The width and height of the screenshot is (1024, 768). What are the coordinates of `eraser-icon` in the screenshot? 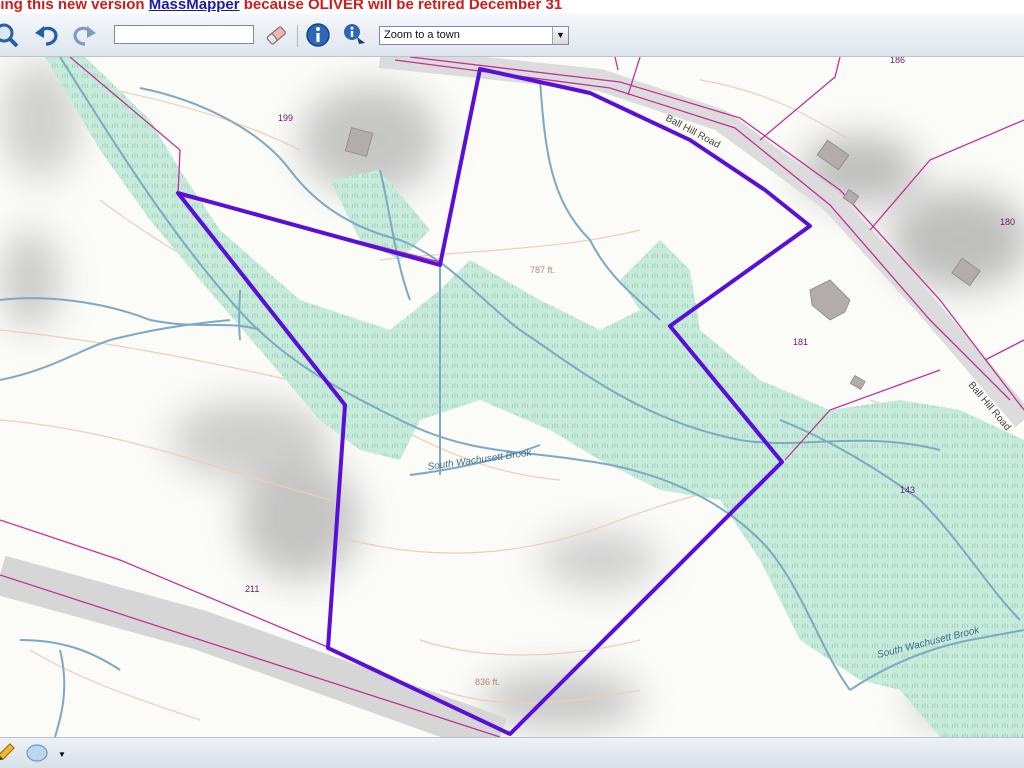 It's located at (276, 35).